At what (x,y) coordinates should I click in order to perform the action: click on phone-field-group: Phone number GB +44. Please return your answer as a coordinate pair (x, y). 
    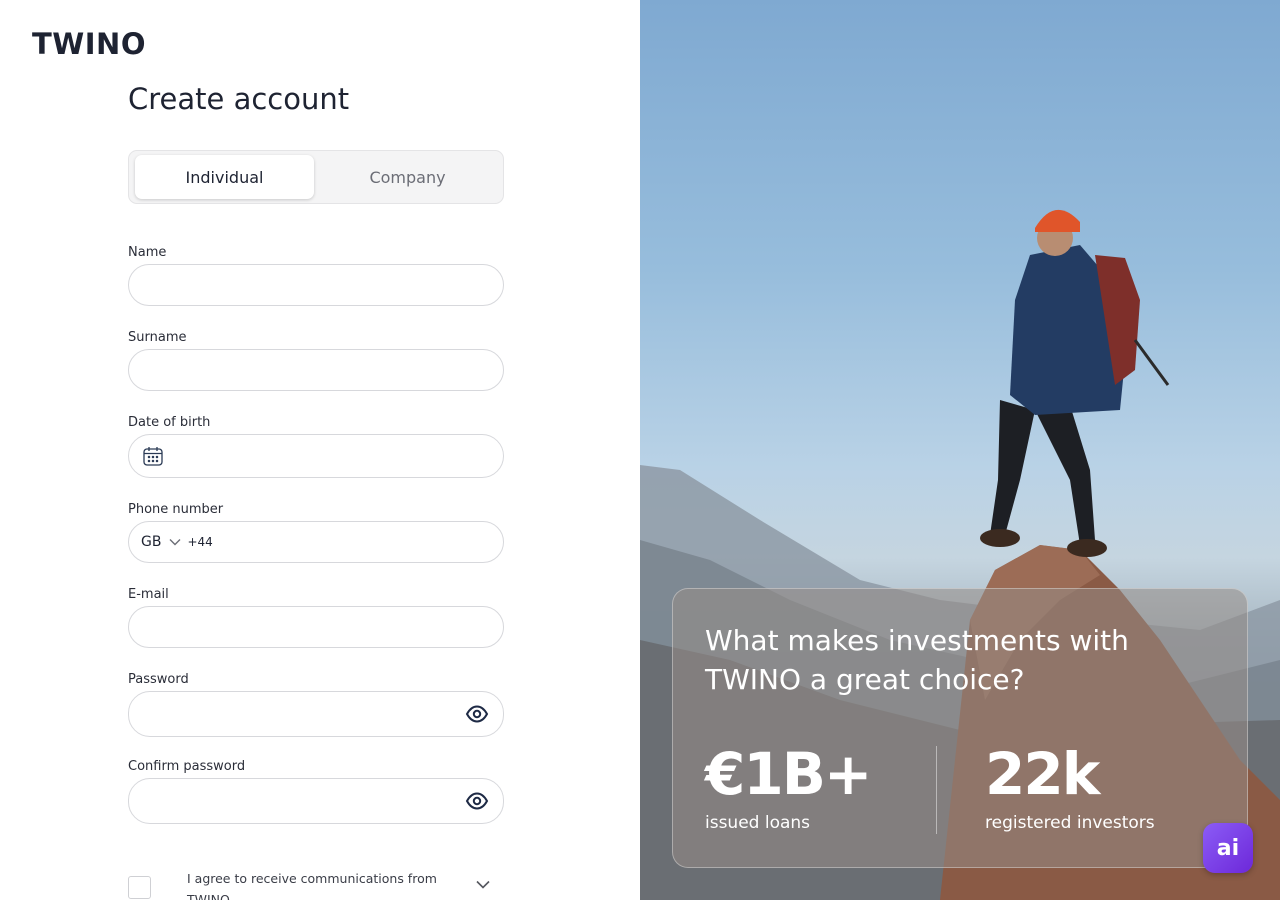
    Looking at the image, I should click on (316, 532).